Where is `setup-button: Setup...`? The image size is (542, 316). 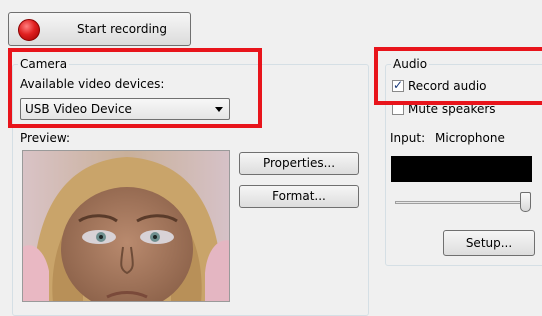 setup-button: Setup... is located at coordinates (489, 243).